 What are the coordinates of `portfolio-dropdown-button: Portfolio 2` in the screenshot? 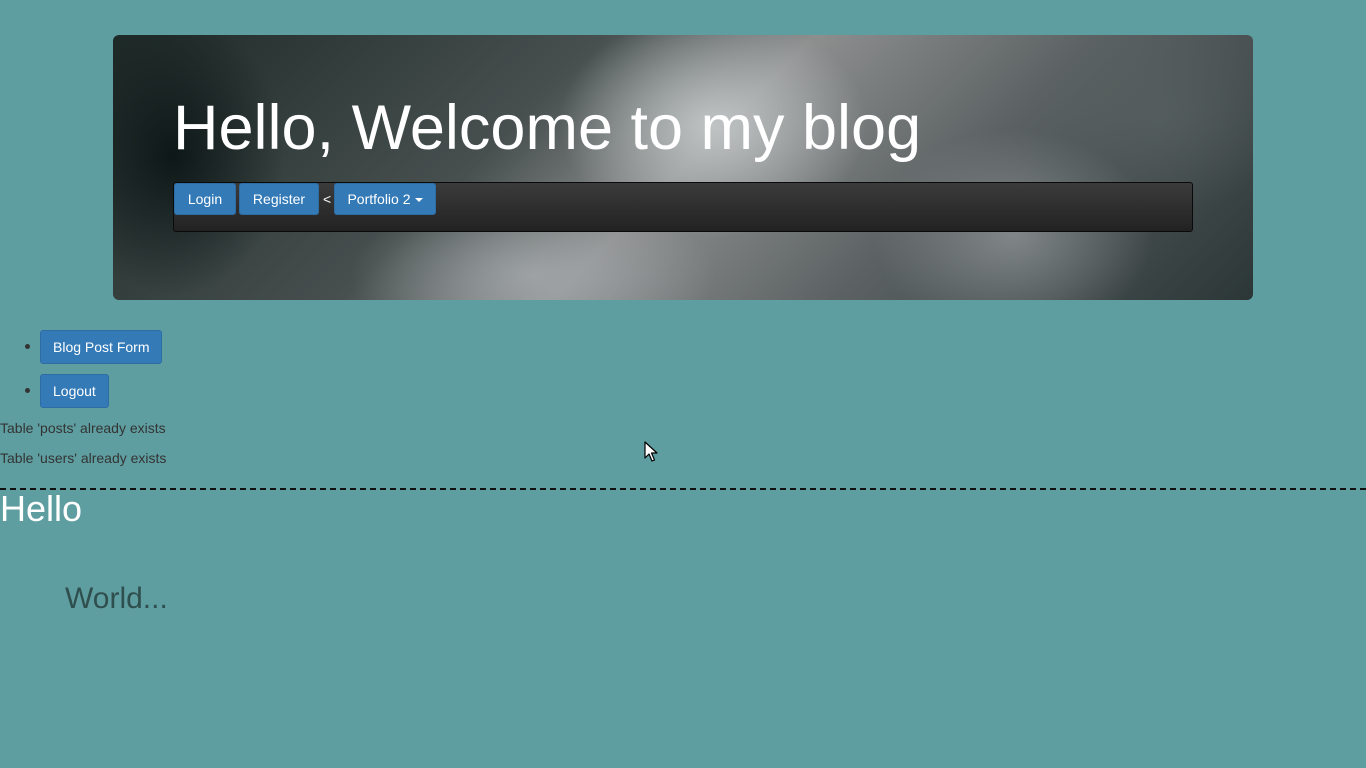 It's located at (385, 199).